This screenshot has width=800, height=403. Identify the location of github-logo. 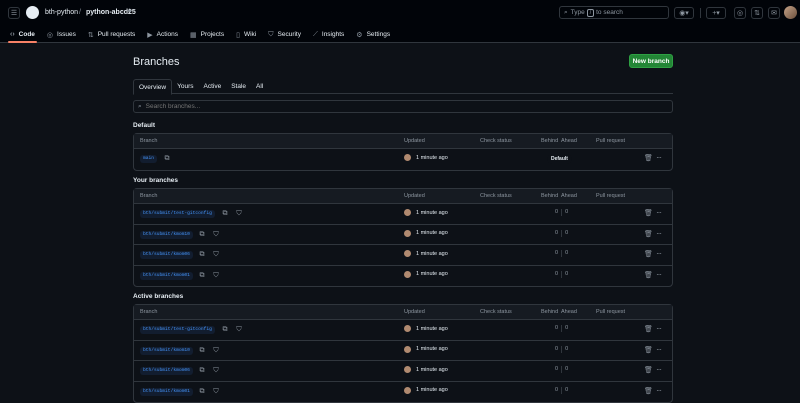
(32, 12).